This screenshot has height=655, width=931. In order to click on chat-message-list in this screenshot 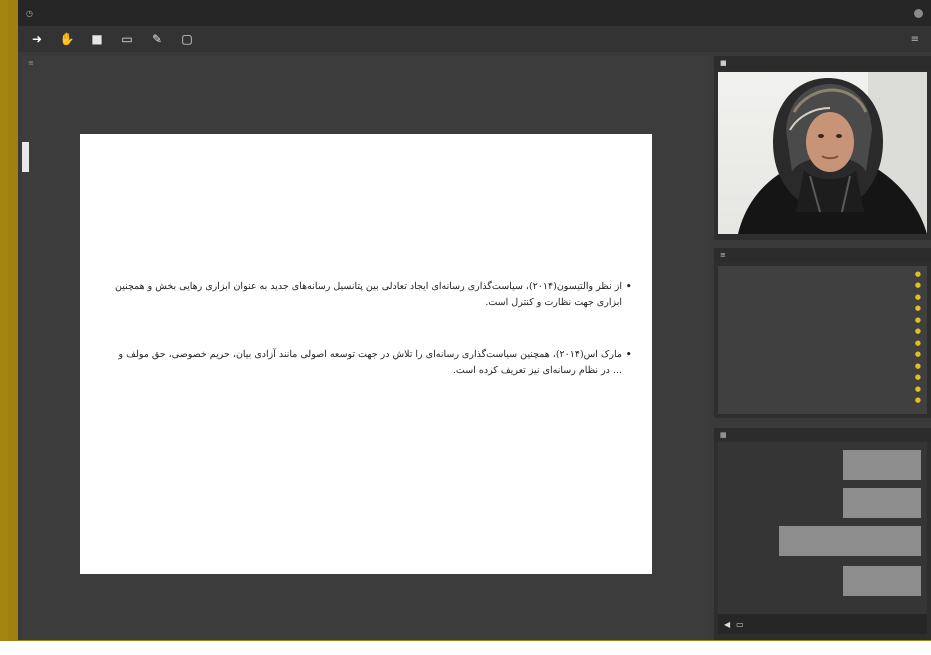, I will do `click(822, 528)`.